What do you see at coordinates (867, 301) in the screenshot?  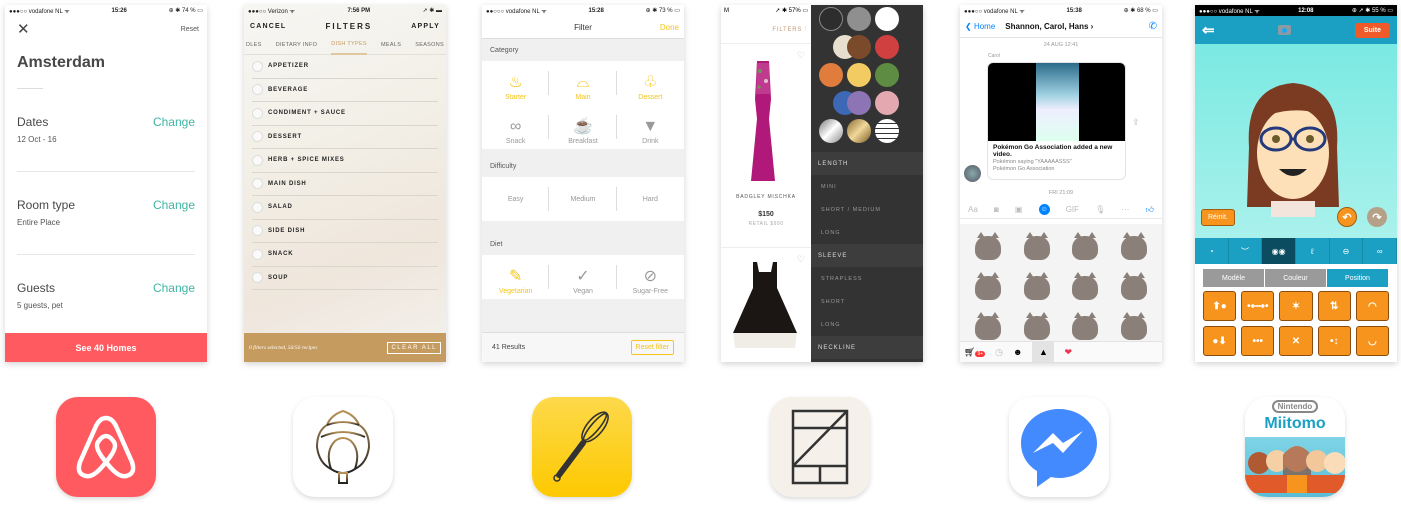 I see `filter-option: SHORT` at bounding box center [867, 301].